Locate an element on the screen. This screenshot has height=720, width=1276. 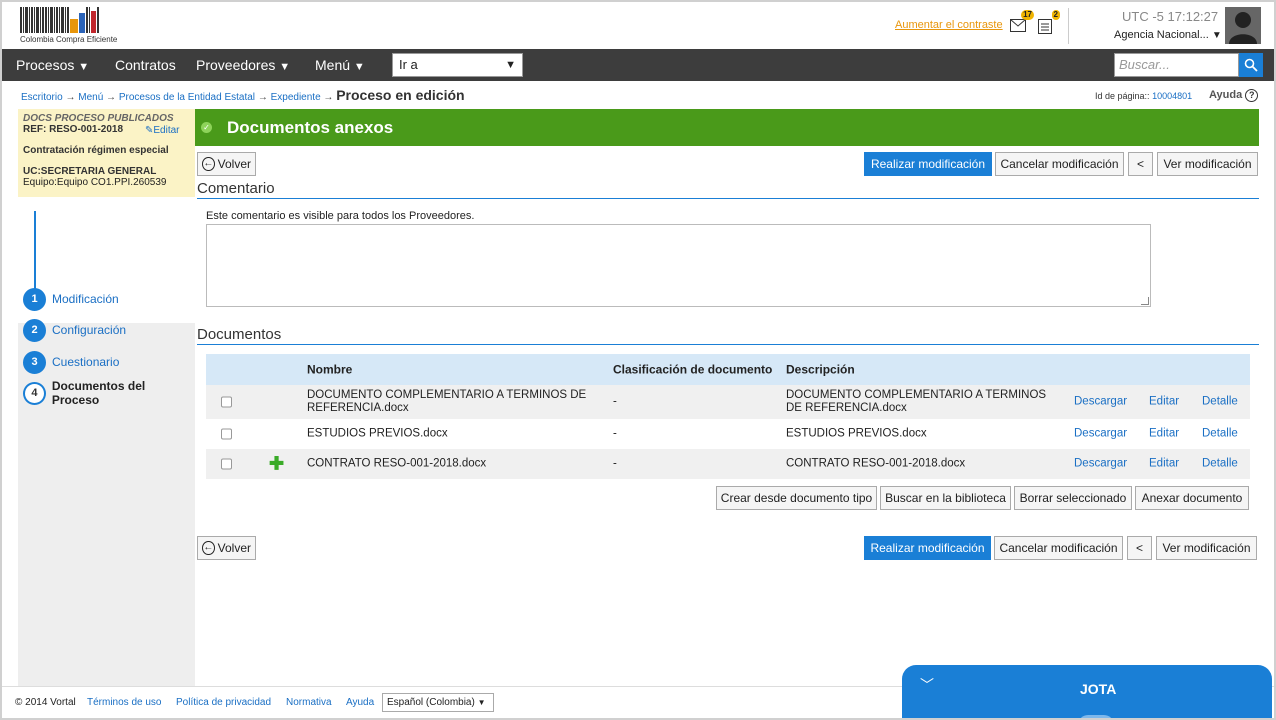
chat-name: JOTA is located at coordinates (1098, 689).